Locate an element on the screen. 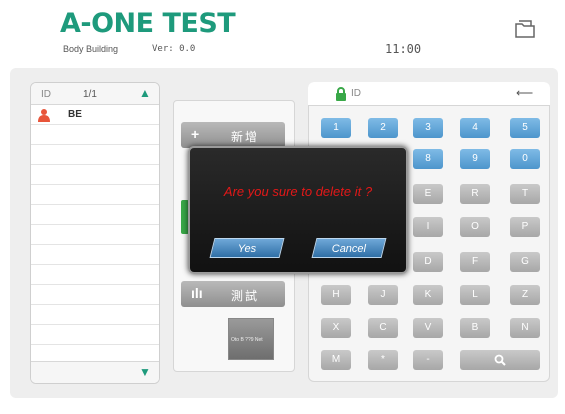  clock: 11:00 is located at coordinates (403, 49).